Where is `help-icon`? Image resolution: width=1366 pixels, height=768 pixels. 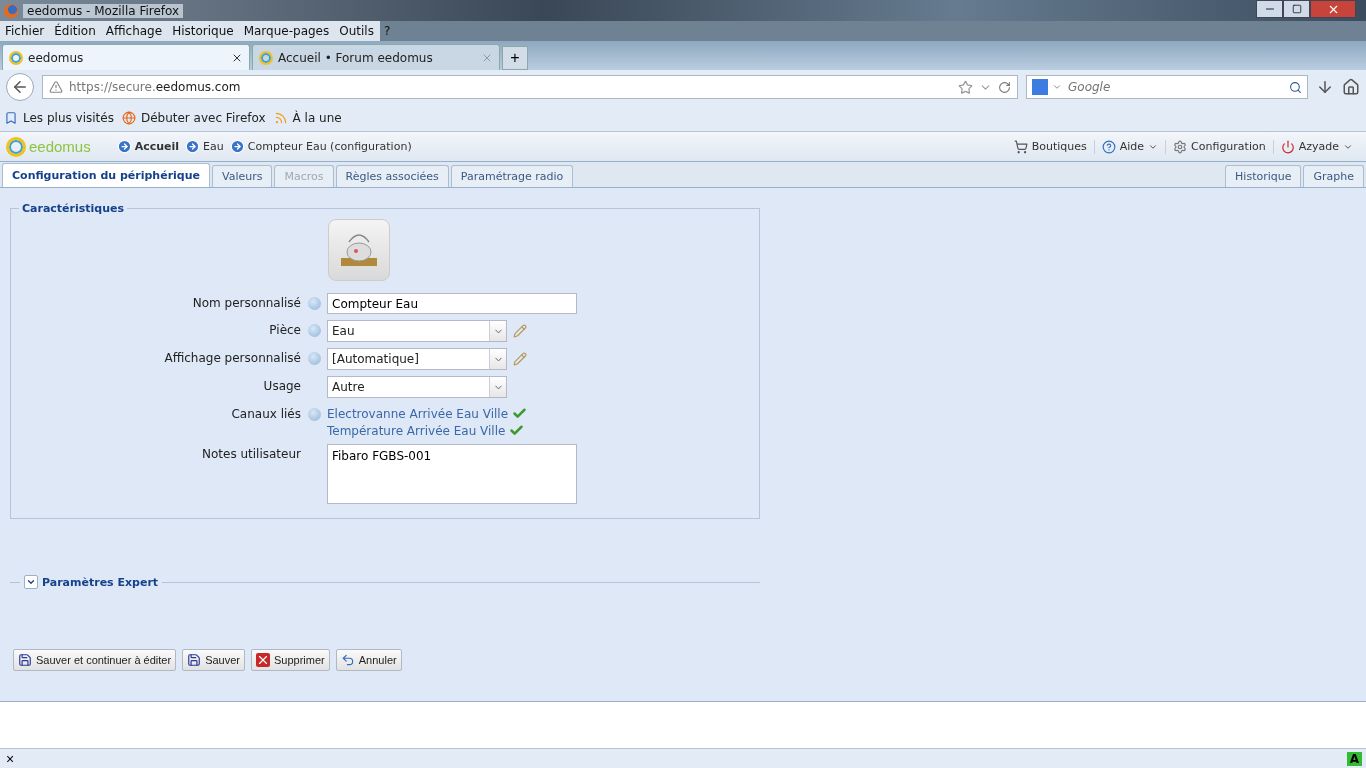
help-icon is located at coordinates (1108, 146).